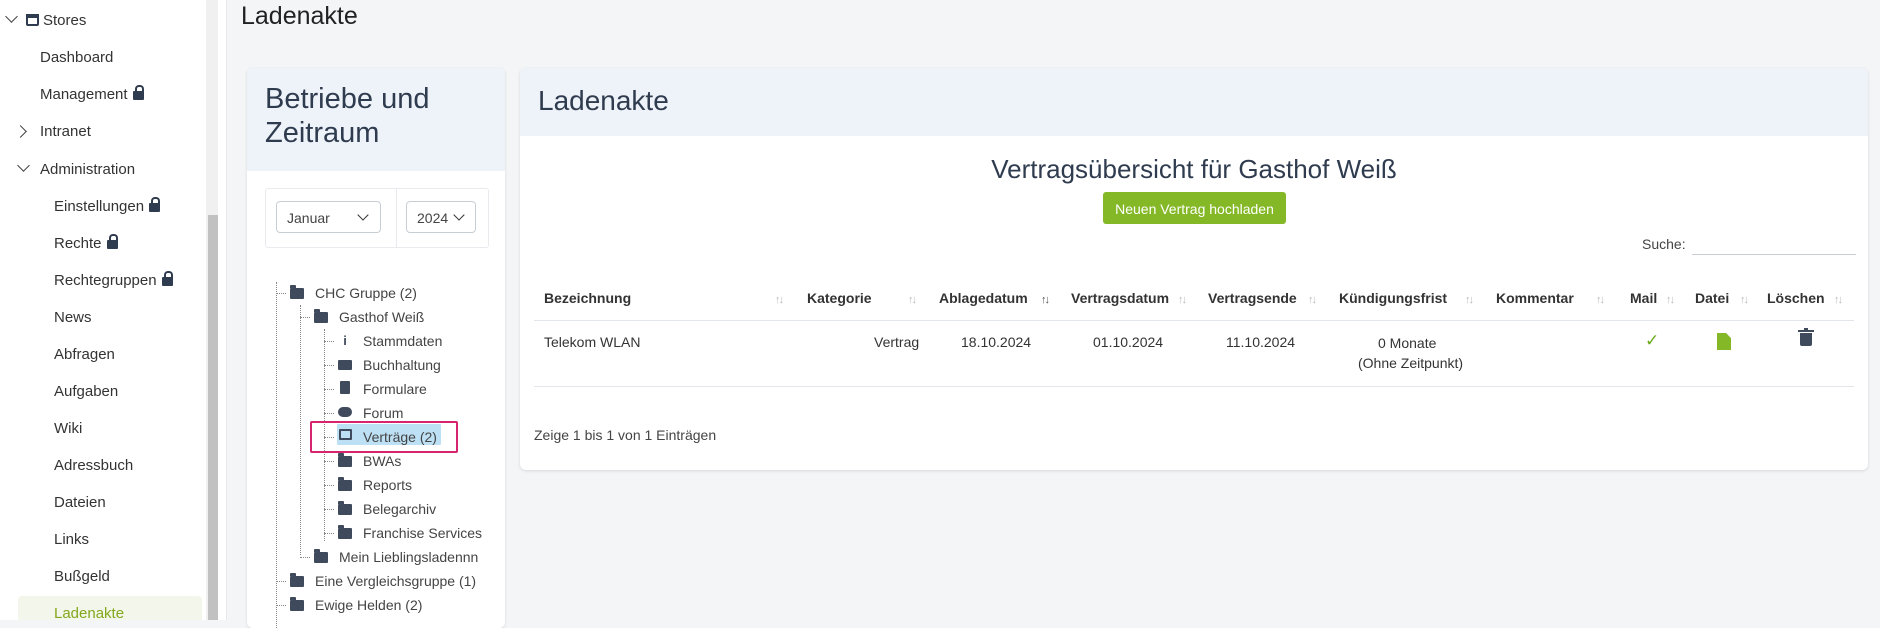 This screenshot has height=628, width=1880. I want to click on store-icon, so click(32, 20).